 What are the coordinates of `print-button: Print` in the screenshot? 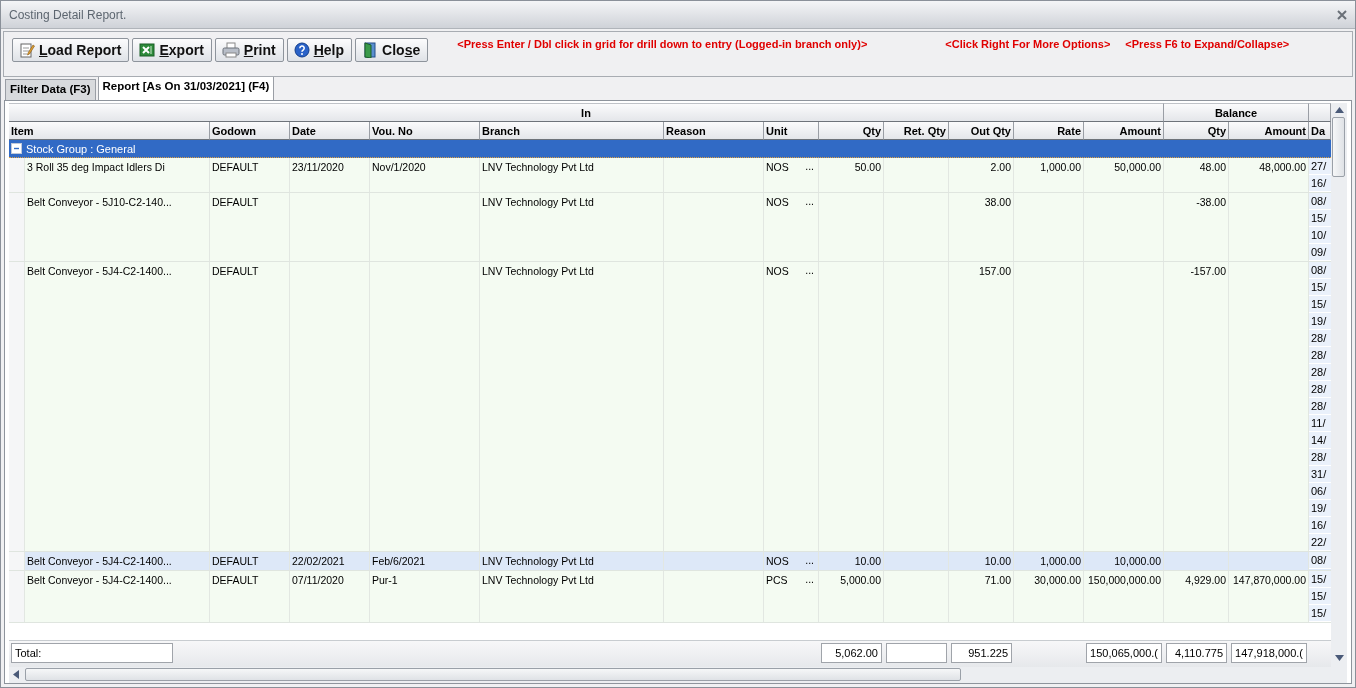 It's located at (249, 50).